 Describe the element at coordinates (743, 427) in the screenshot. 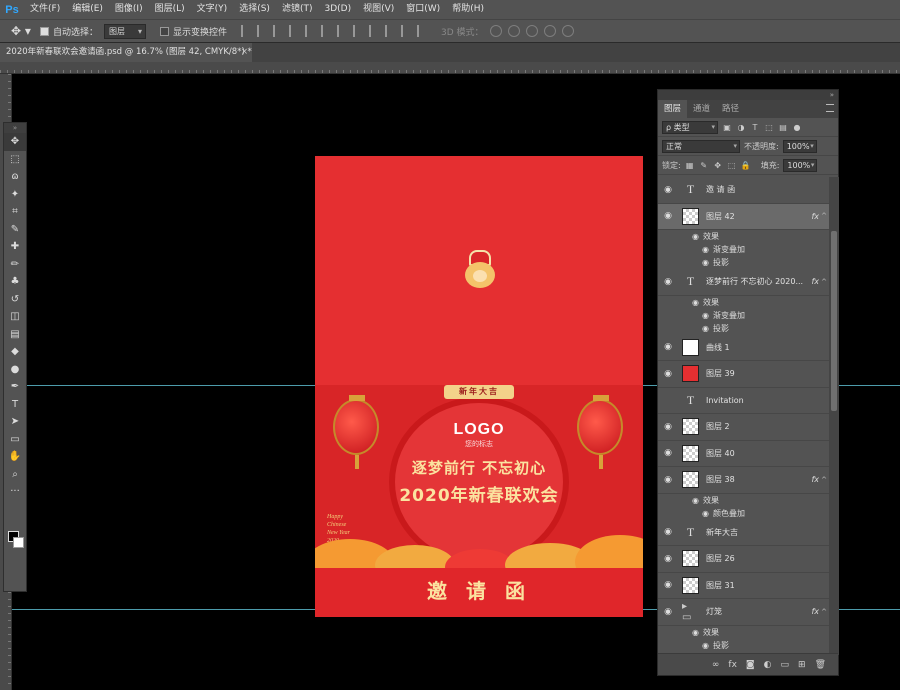

I see `layer-row: ◉ 图层 2` at that location.